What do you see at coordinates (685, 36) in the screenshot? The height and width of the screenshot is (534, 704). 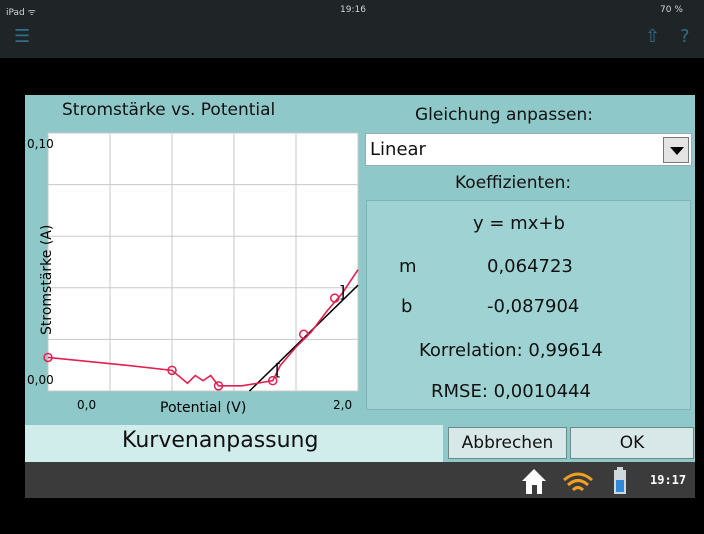 I see `help-icon: ?` at bounding box center [685, 36].